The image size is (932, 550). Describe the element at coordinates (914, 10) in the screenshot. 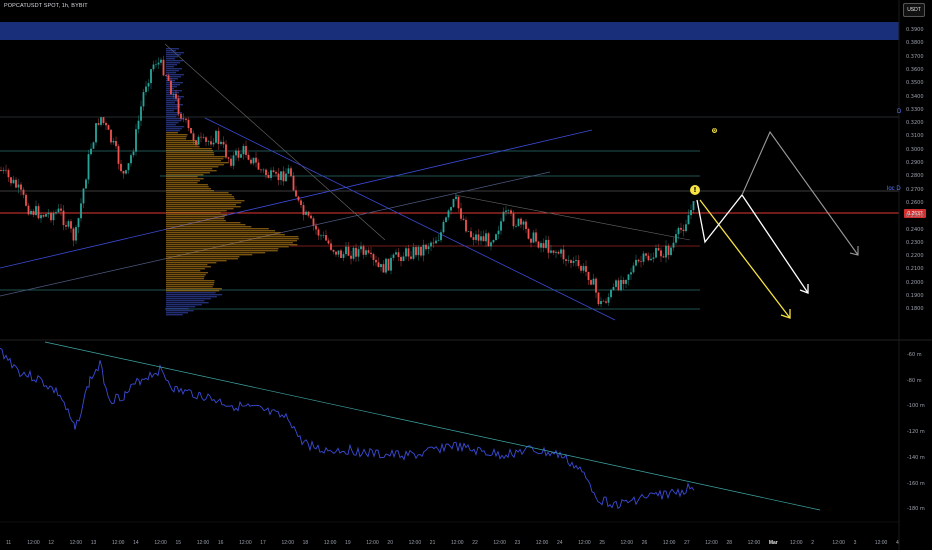

I see `currency-button: USDT` at that location.